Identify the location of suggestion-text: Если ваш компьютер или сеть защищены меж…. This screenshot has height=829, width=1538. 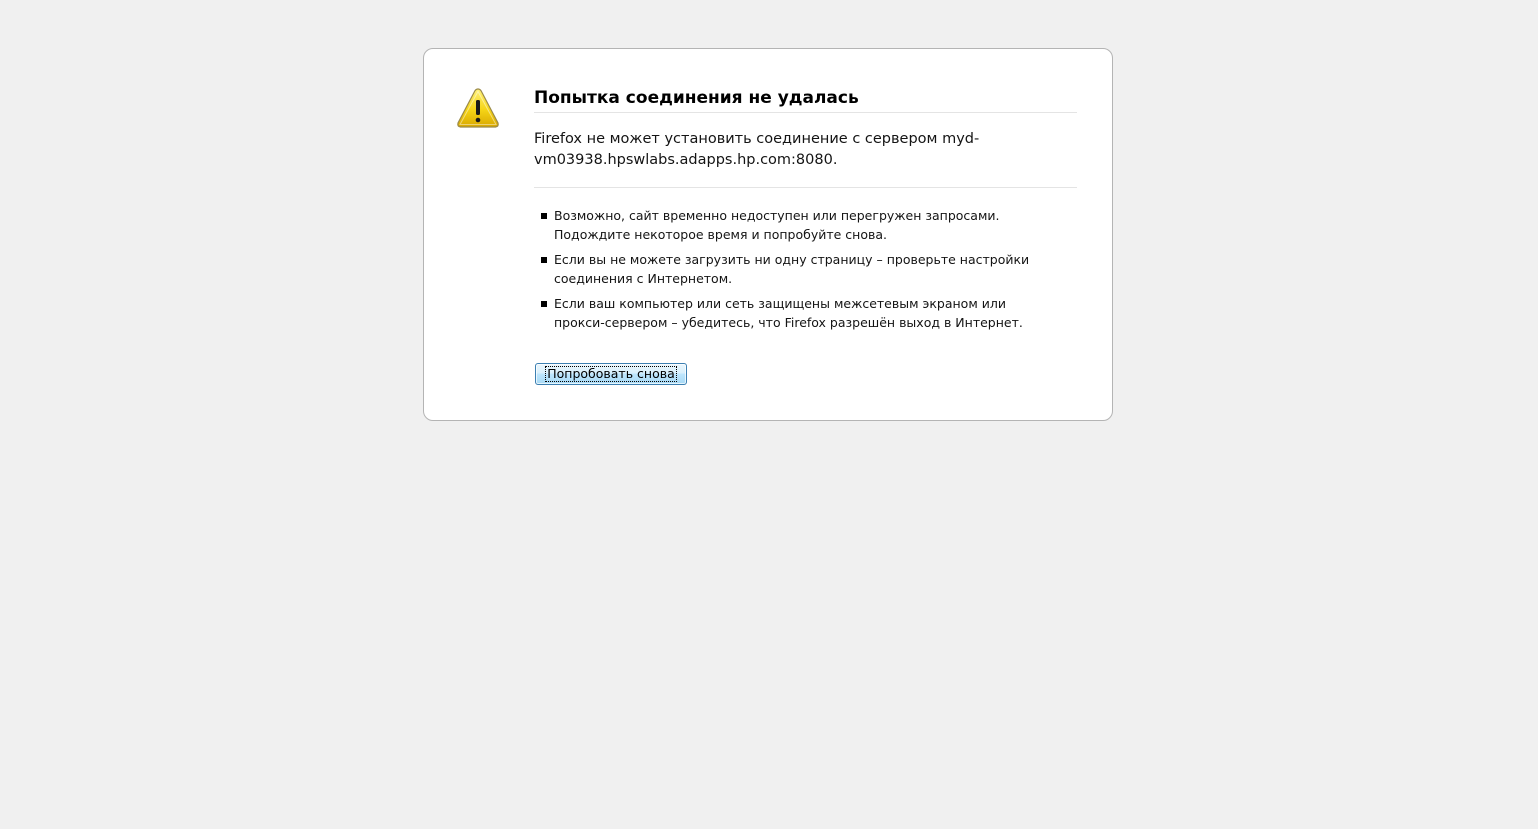
(788, 313).